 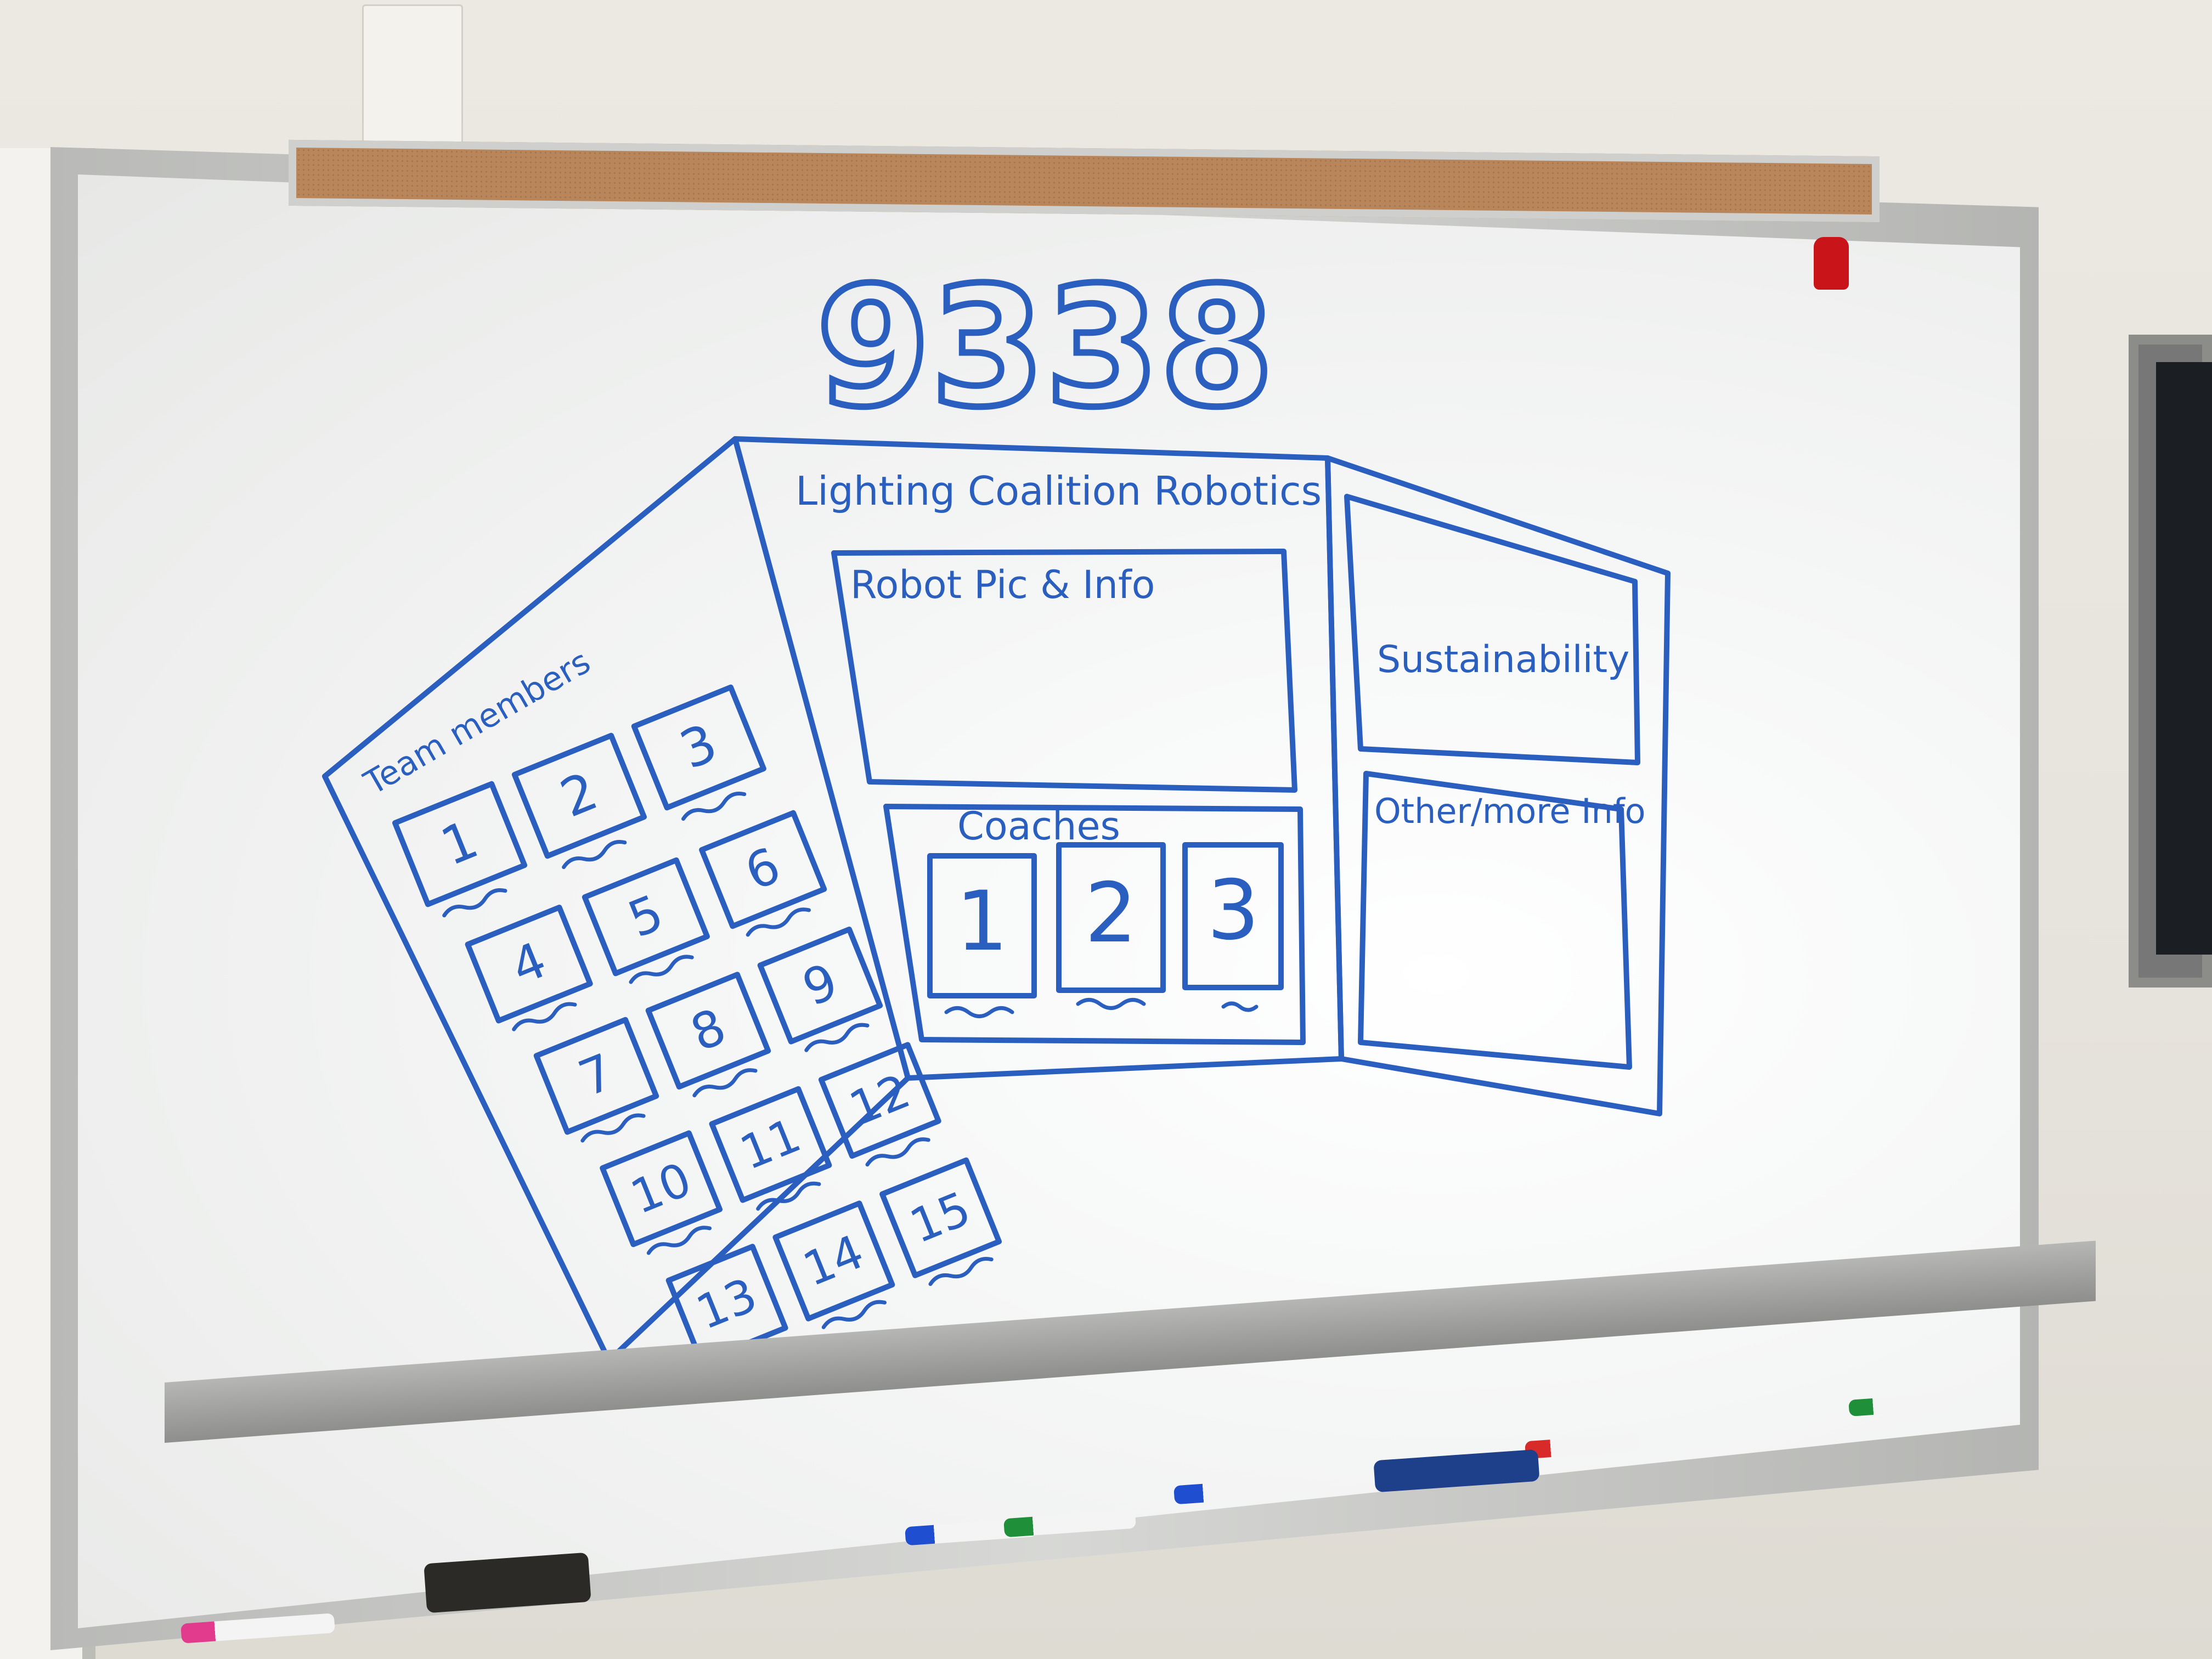 I want to click on member-card: 14, so click(x=833, y=1264).